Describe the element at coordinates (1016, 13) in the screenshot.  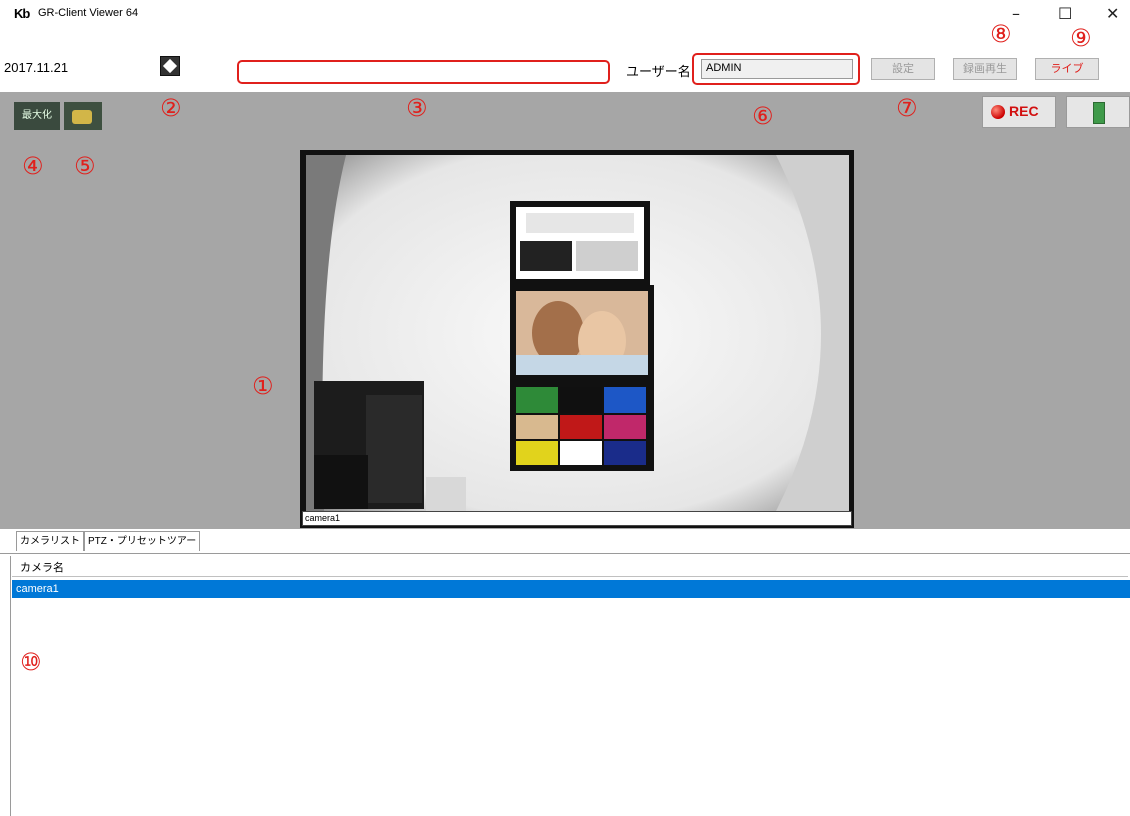
I see `minimize-button: –` at that location.